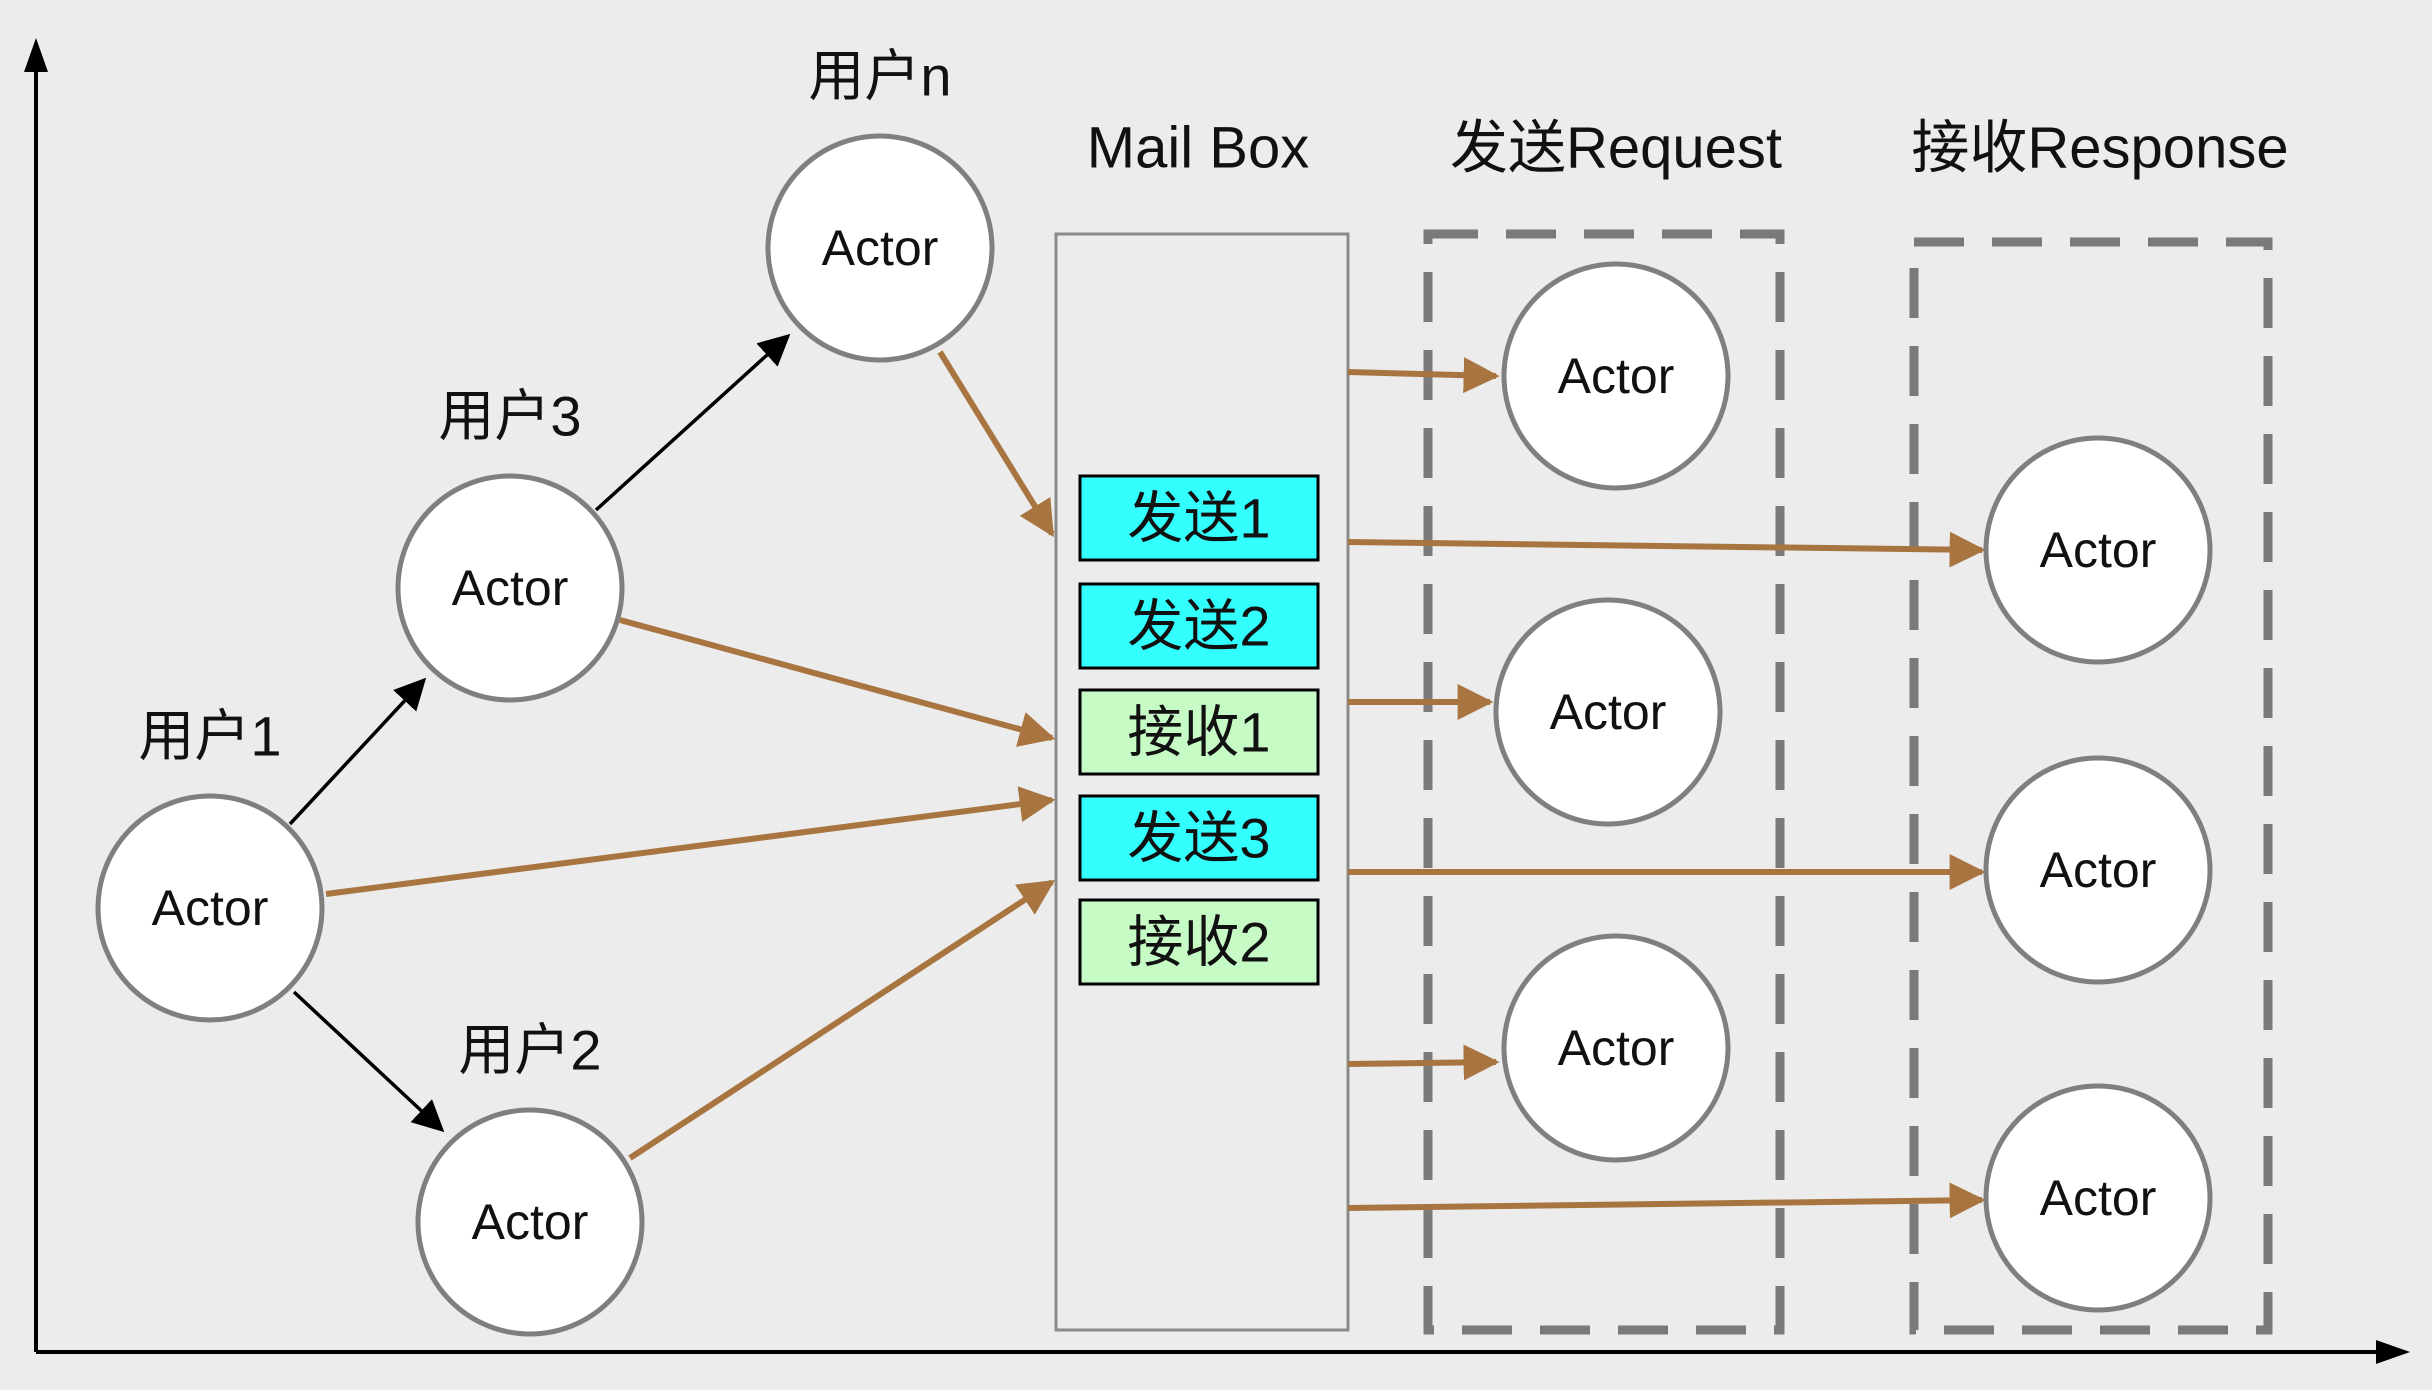 Image resolution: width=2432 pixels, height=1390 pixels. Describe the element at coordinates (209, 736) in the screenshot. I see `user-label: 用户1` at that location.